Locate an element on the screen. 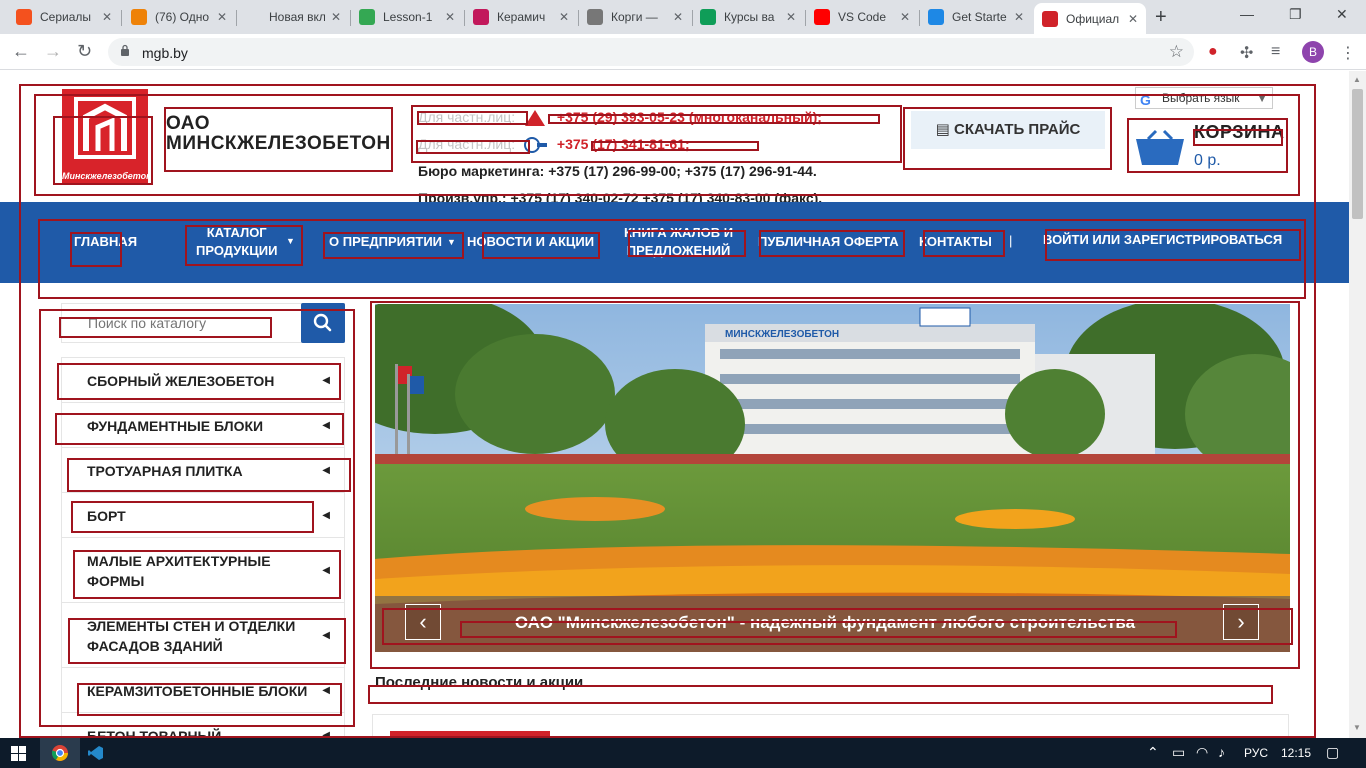 This screenshot has width=1366, height=768. fox-icon is located at coordinates (24, 17).